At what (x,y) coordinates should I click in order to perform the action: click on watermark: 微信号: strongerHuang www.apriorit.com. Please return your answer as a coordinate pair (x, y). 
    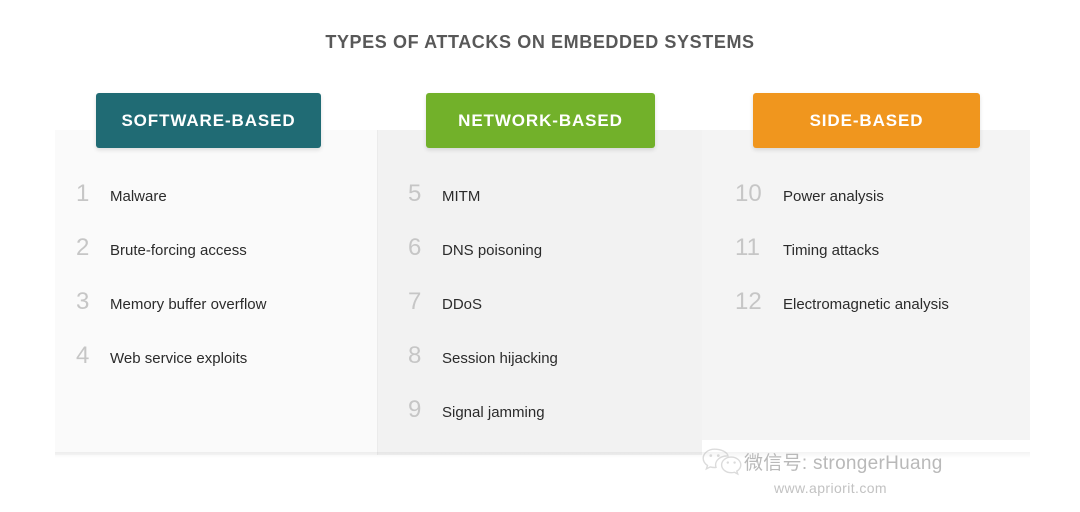
    Looking at the image, I should click on (880, 475).